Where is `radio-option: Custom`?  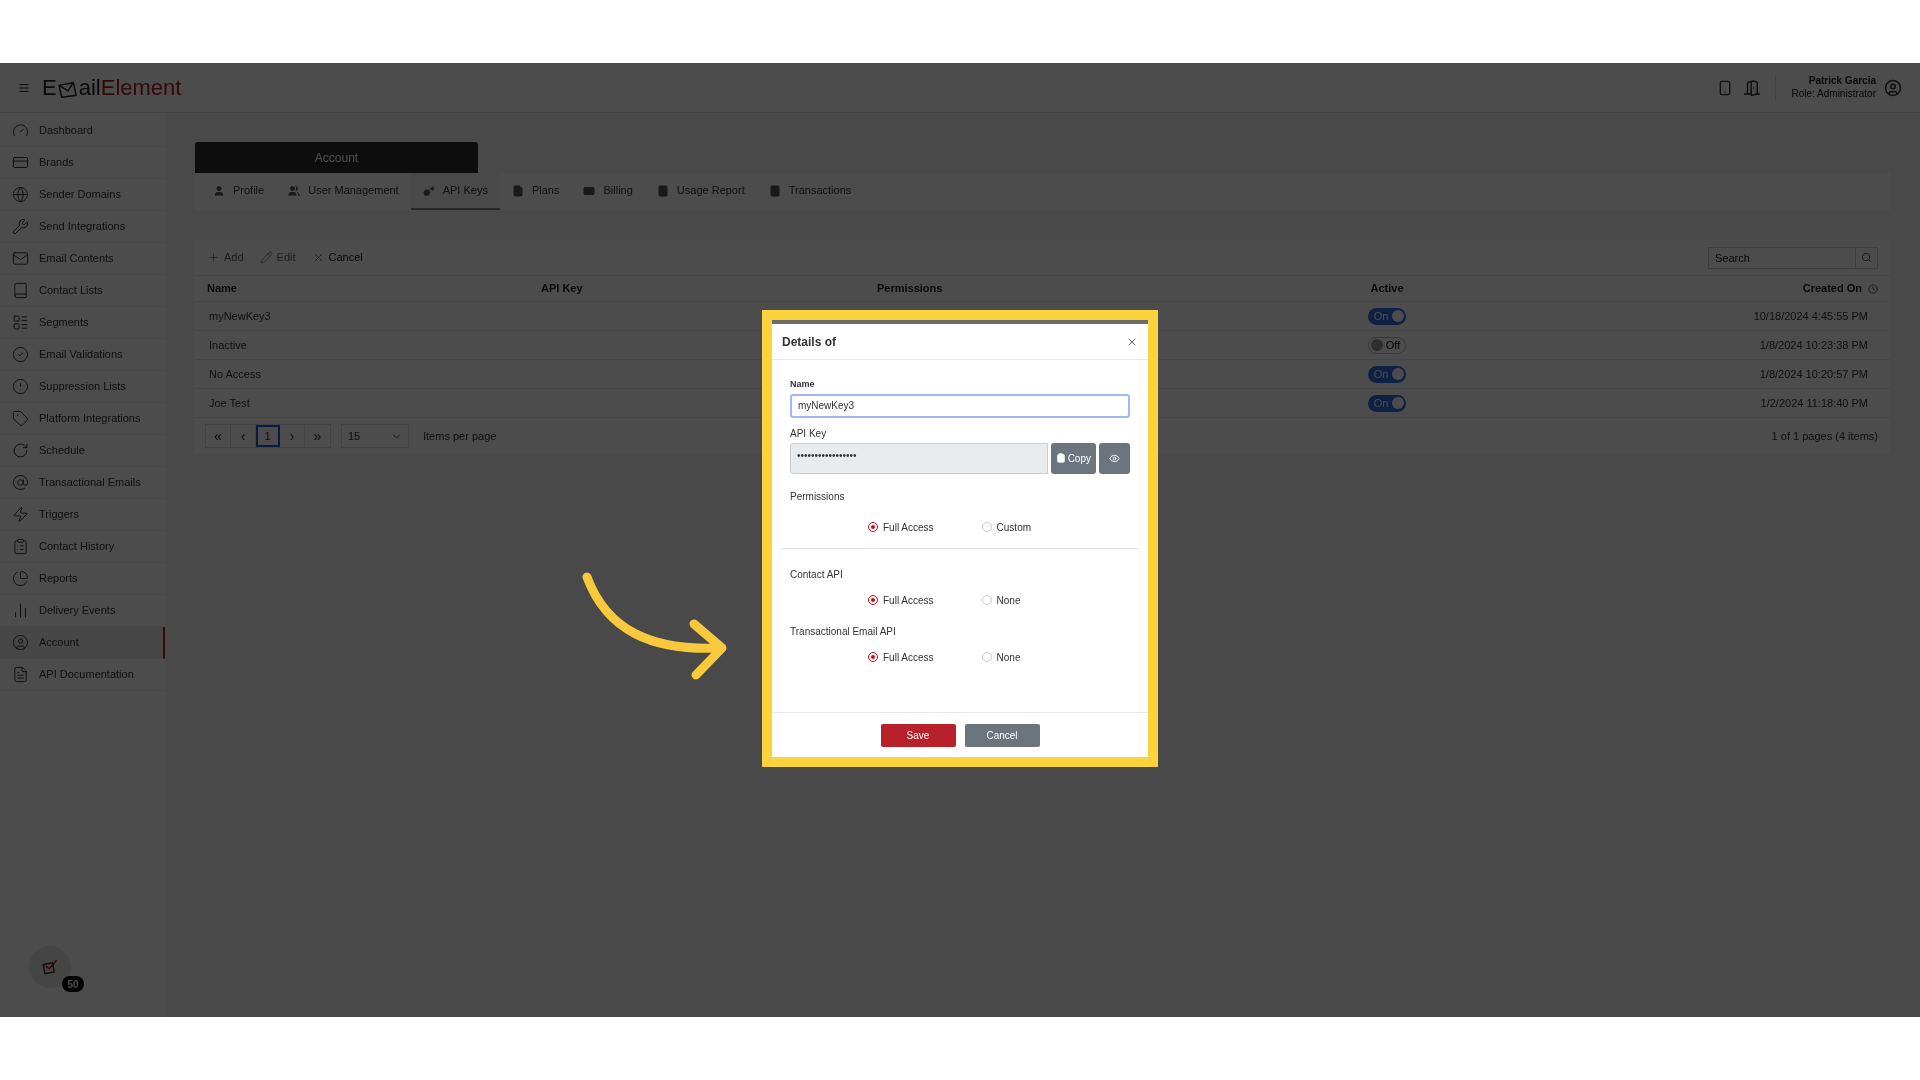
radio-option: Custom is located at coordinates (1006, 527).